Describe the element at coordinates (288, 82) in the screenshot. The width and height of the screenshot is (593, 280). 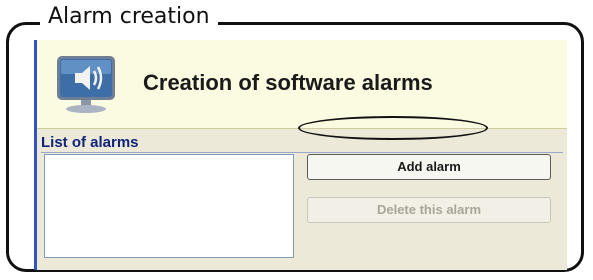
I see `page-title: Creation of software alarms` at that location.